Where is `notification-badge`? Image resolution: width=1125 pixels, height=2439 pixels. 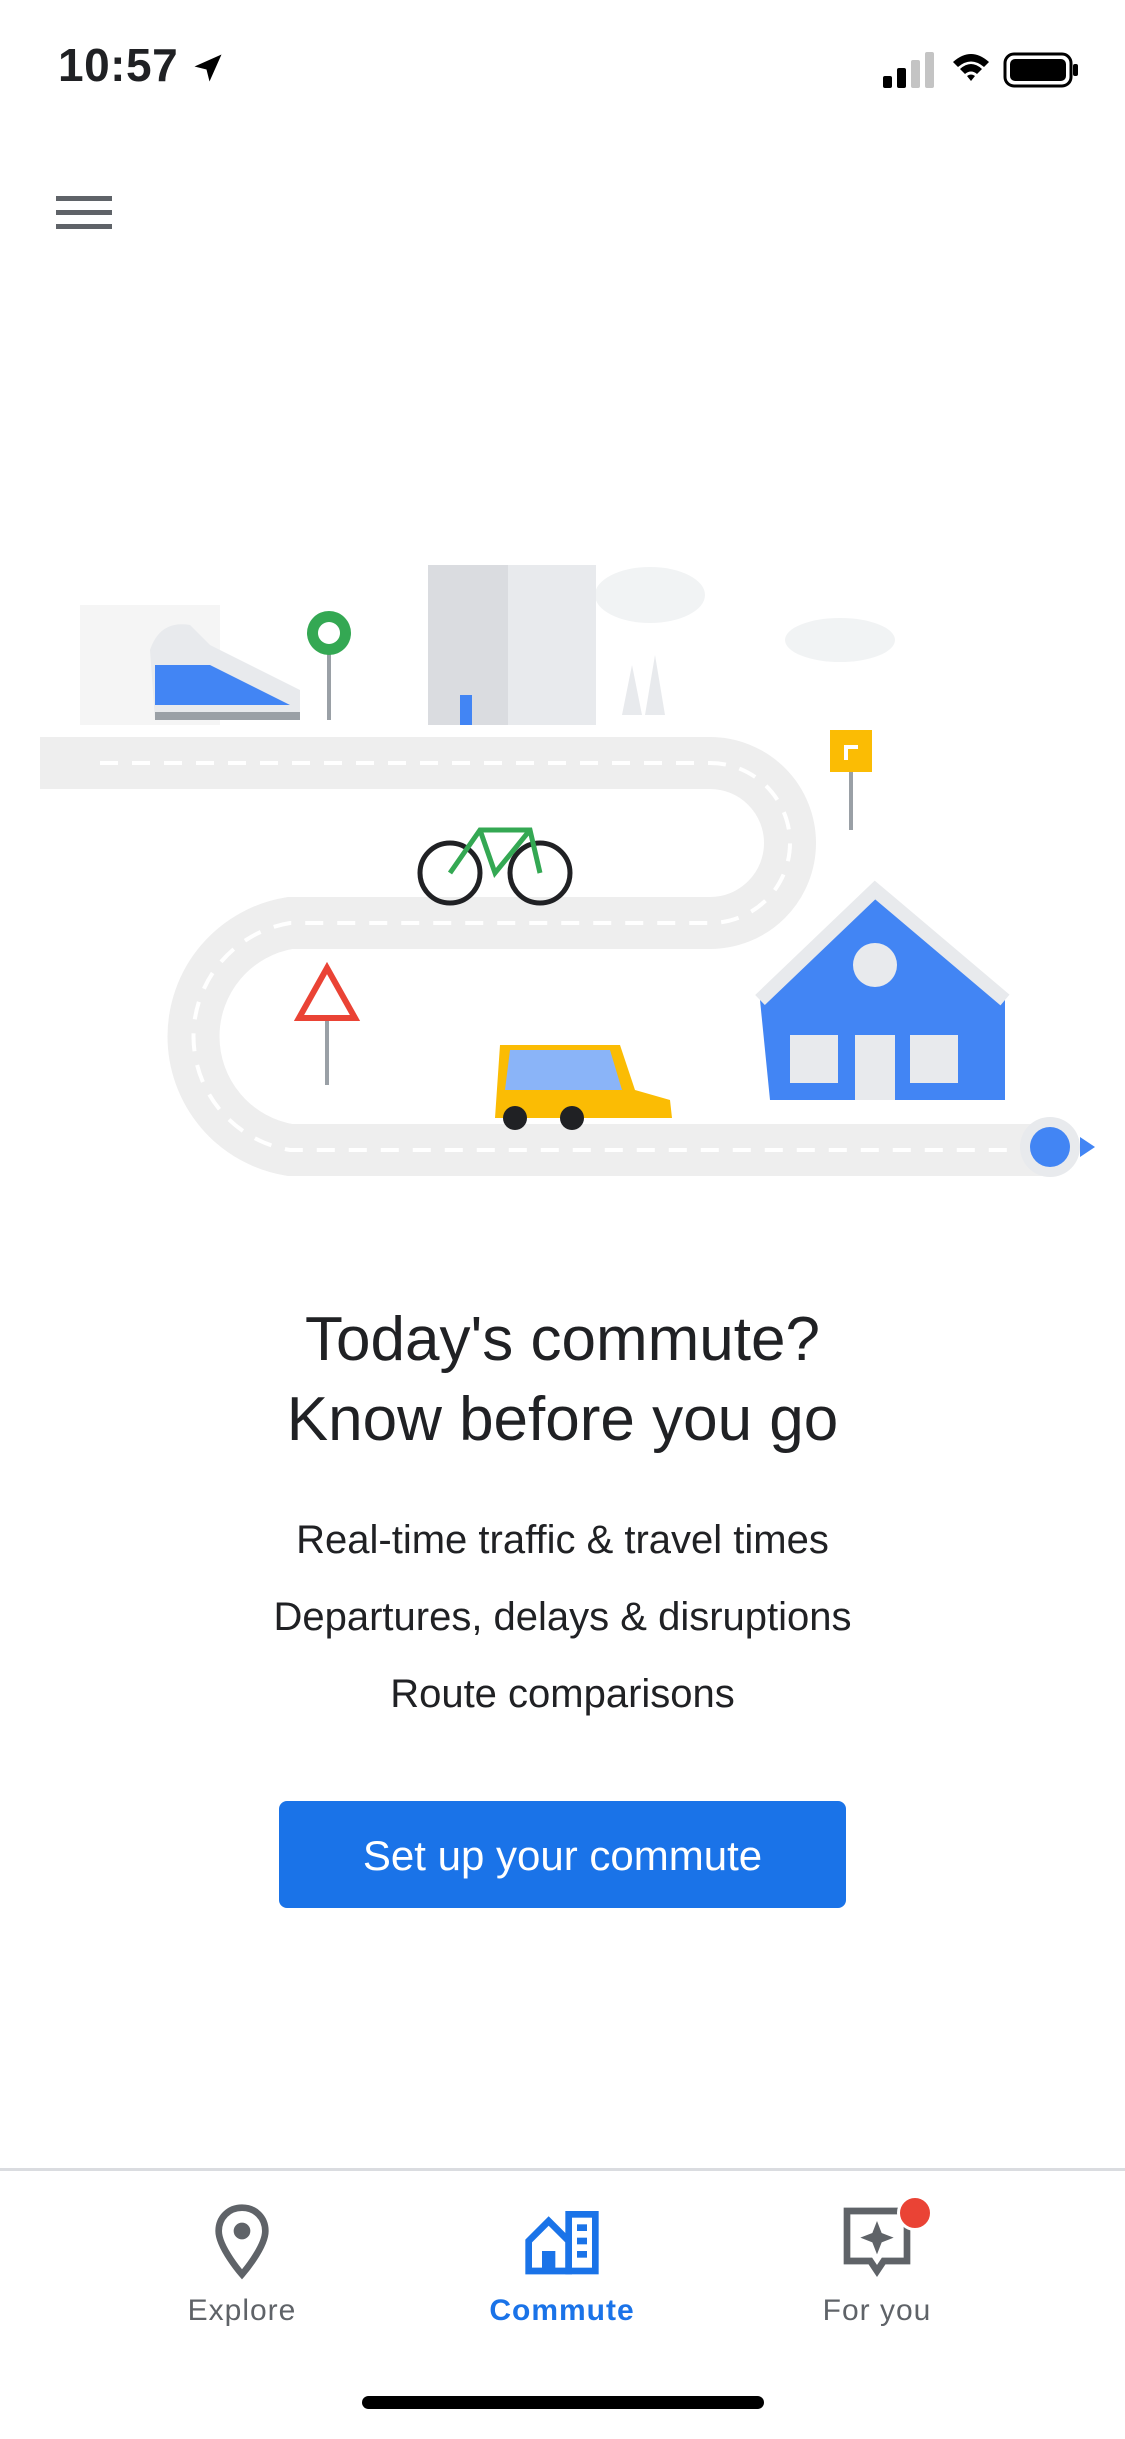
notification-badge is located at coordinates (915, 2213).